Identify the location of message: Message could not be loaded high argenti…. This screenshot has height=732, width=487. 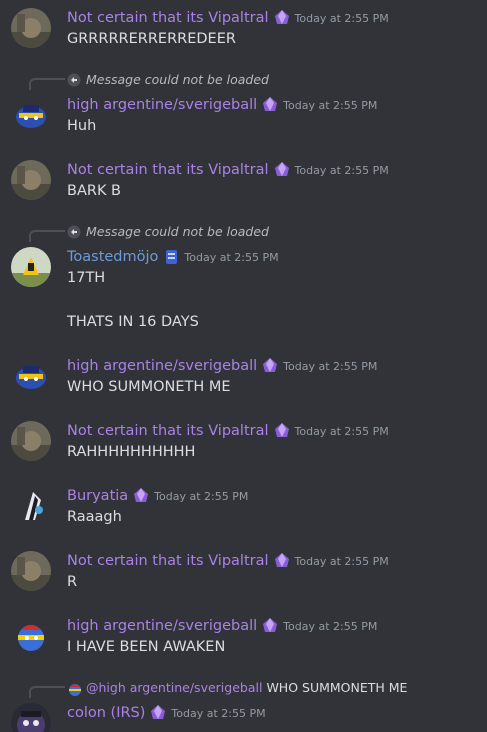
(243, 107).